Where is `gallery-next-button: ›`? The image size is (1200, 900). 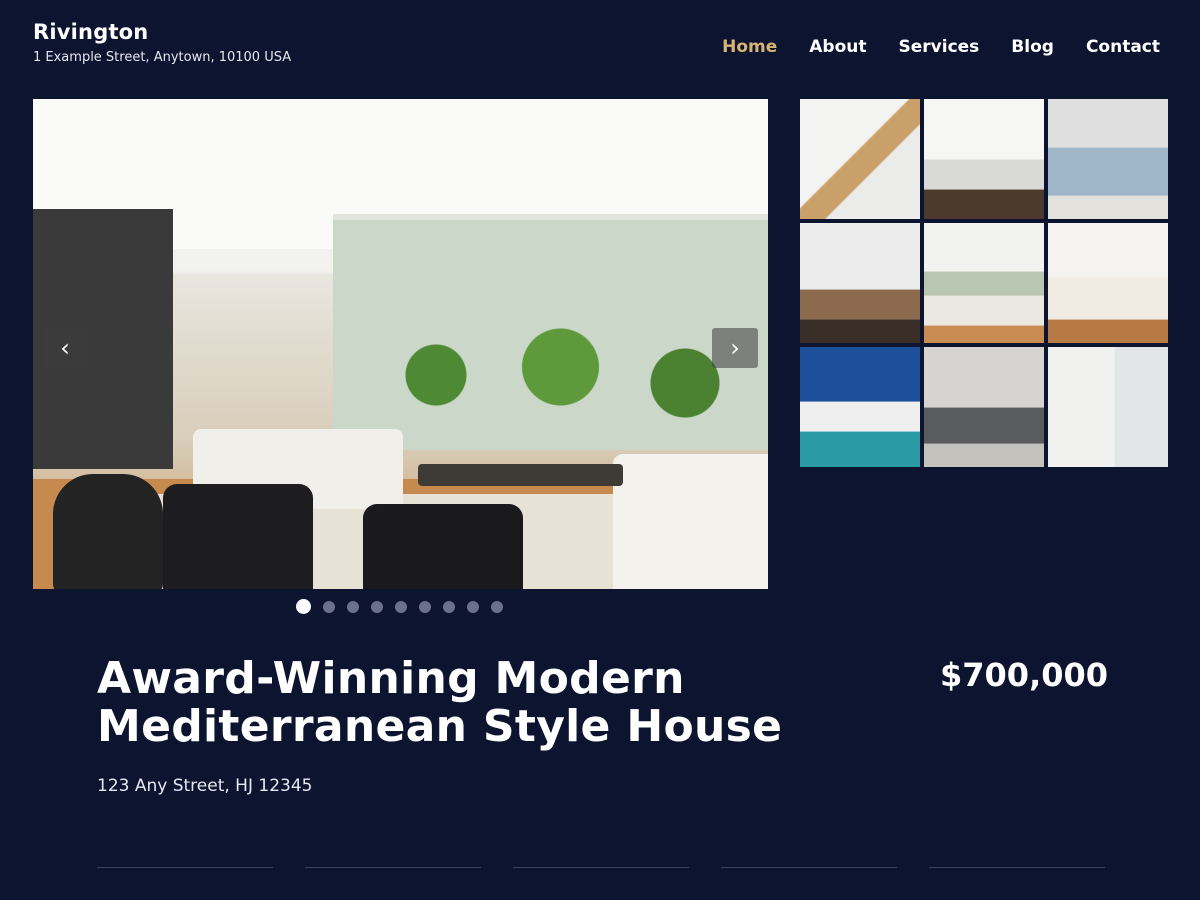 gallery-next-button: › is located at coordinates (735, 348).